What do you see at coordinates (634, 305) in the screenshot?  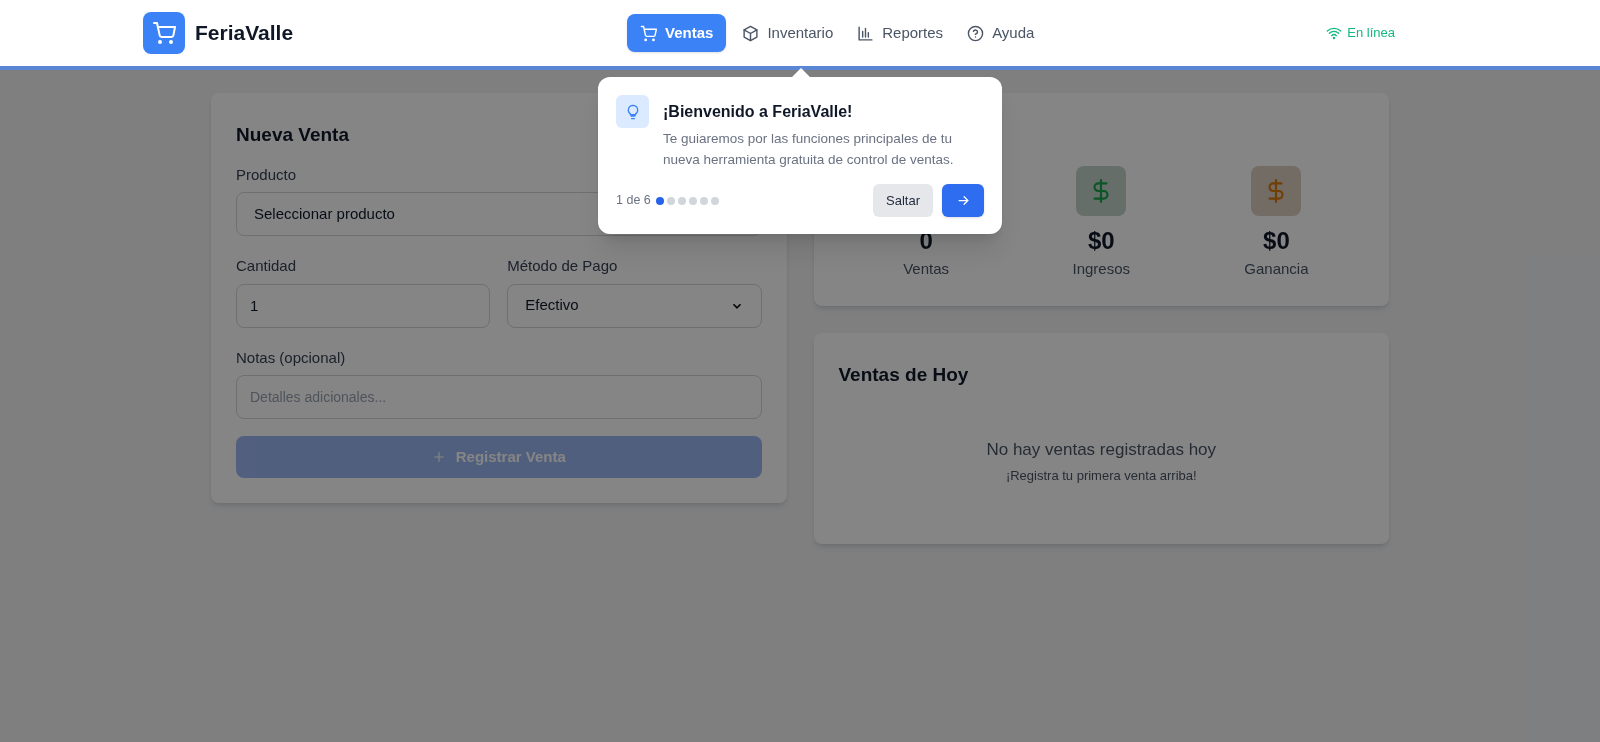 I see `payment-select: Efectivo` at bounding box center [634, 305].